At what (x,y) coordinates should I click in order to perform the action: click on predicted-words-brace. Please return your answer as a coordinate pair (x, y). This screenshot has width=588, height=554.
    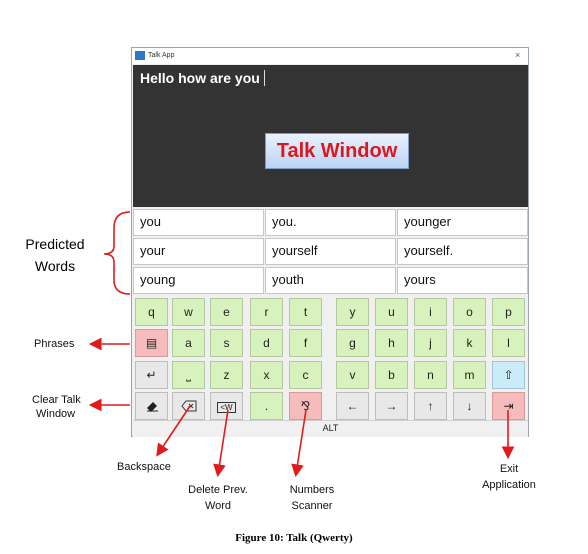
    Looking at the image, I should click on (117, 253).